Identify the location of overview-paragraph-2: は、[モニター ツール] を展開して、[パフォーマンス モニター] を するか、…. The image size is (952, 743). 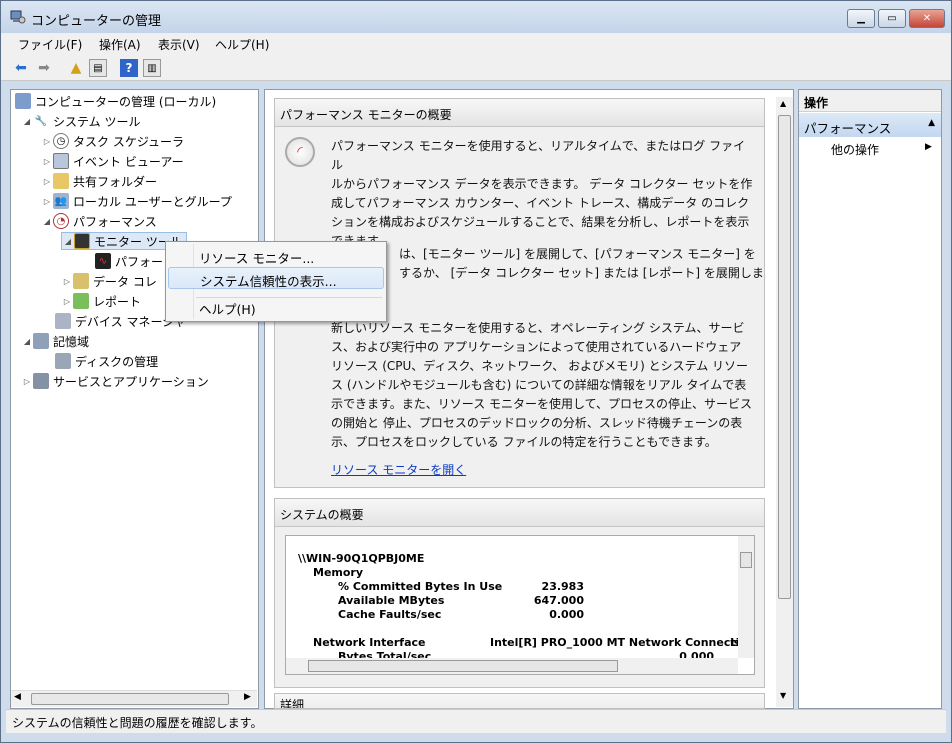
(584, 264).